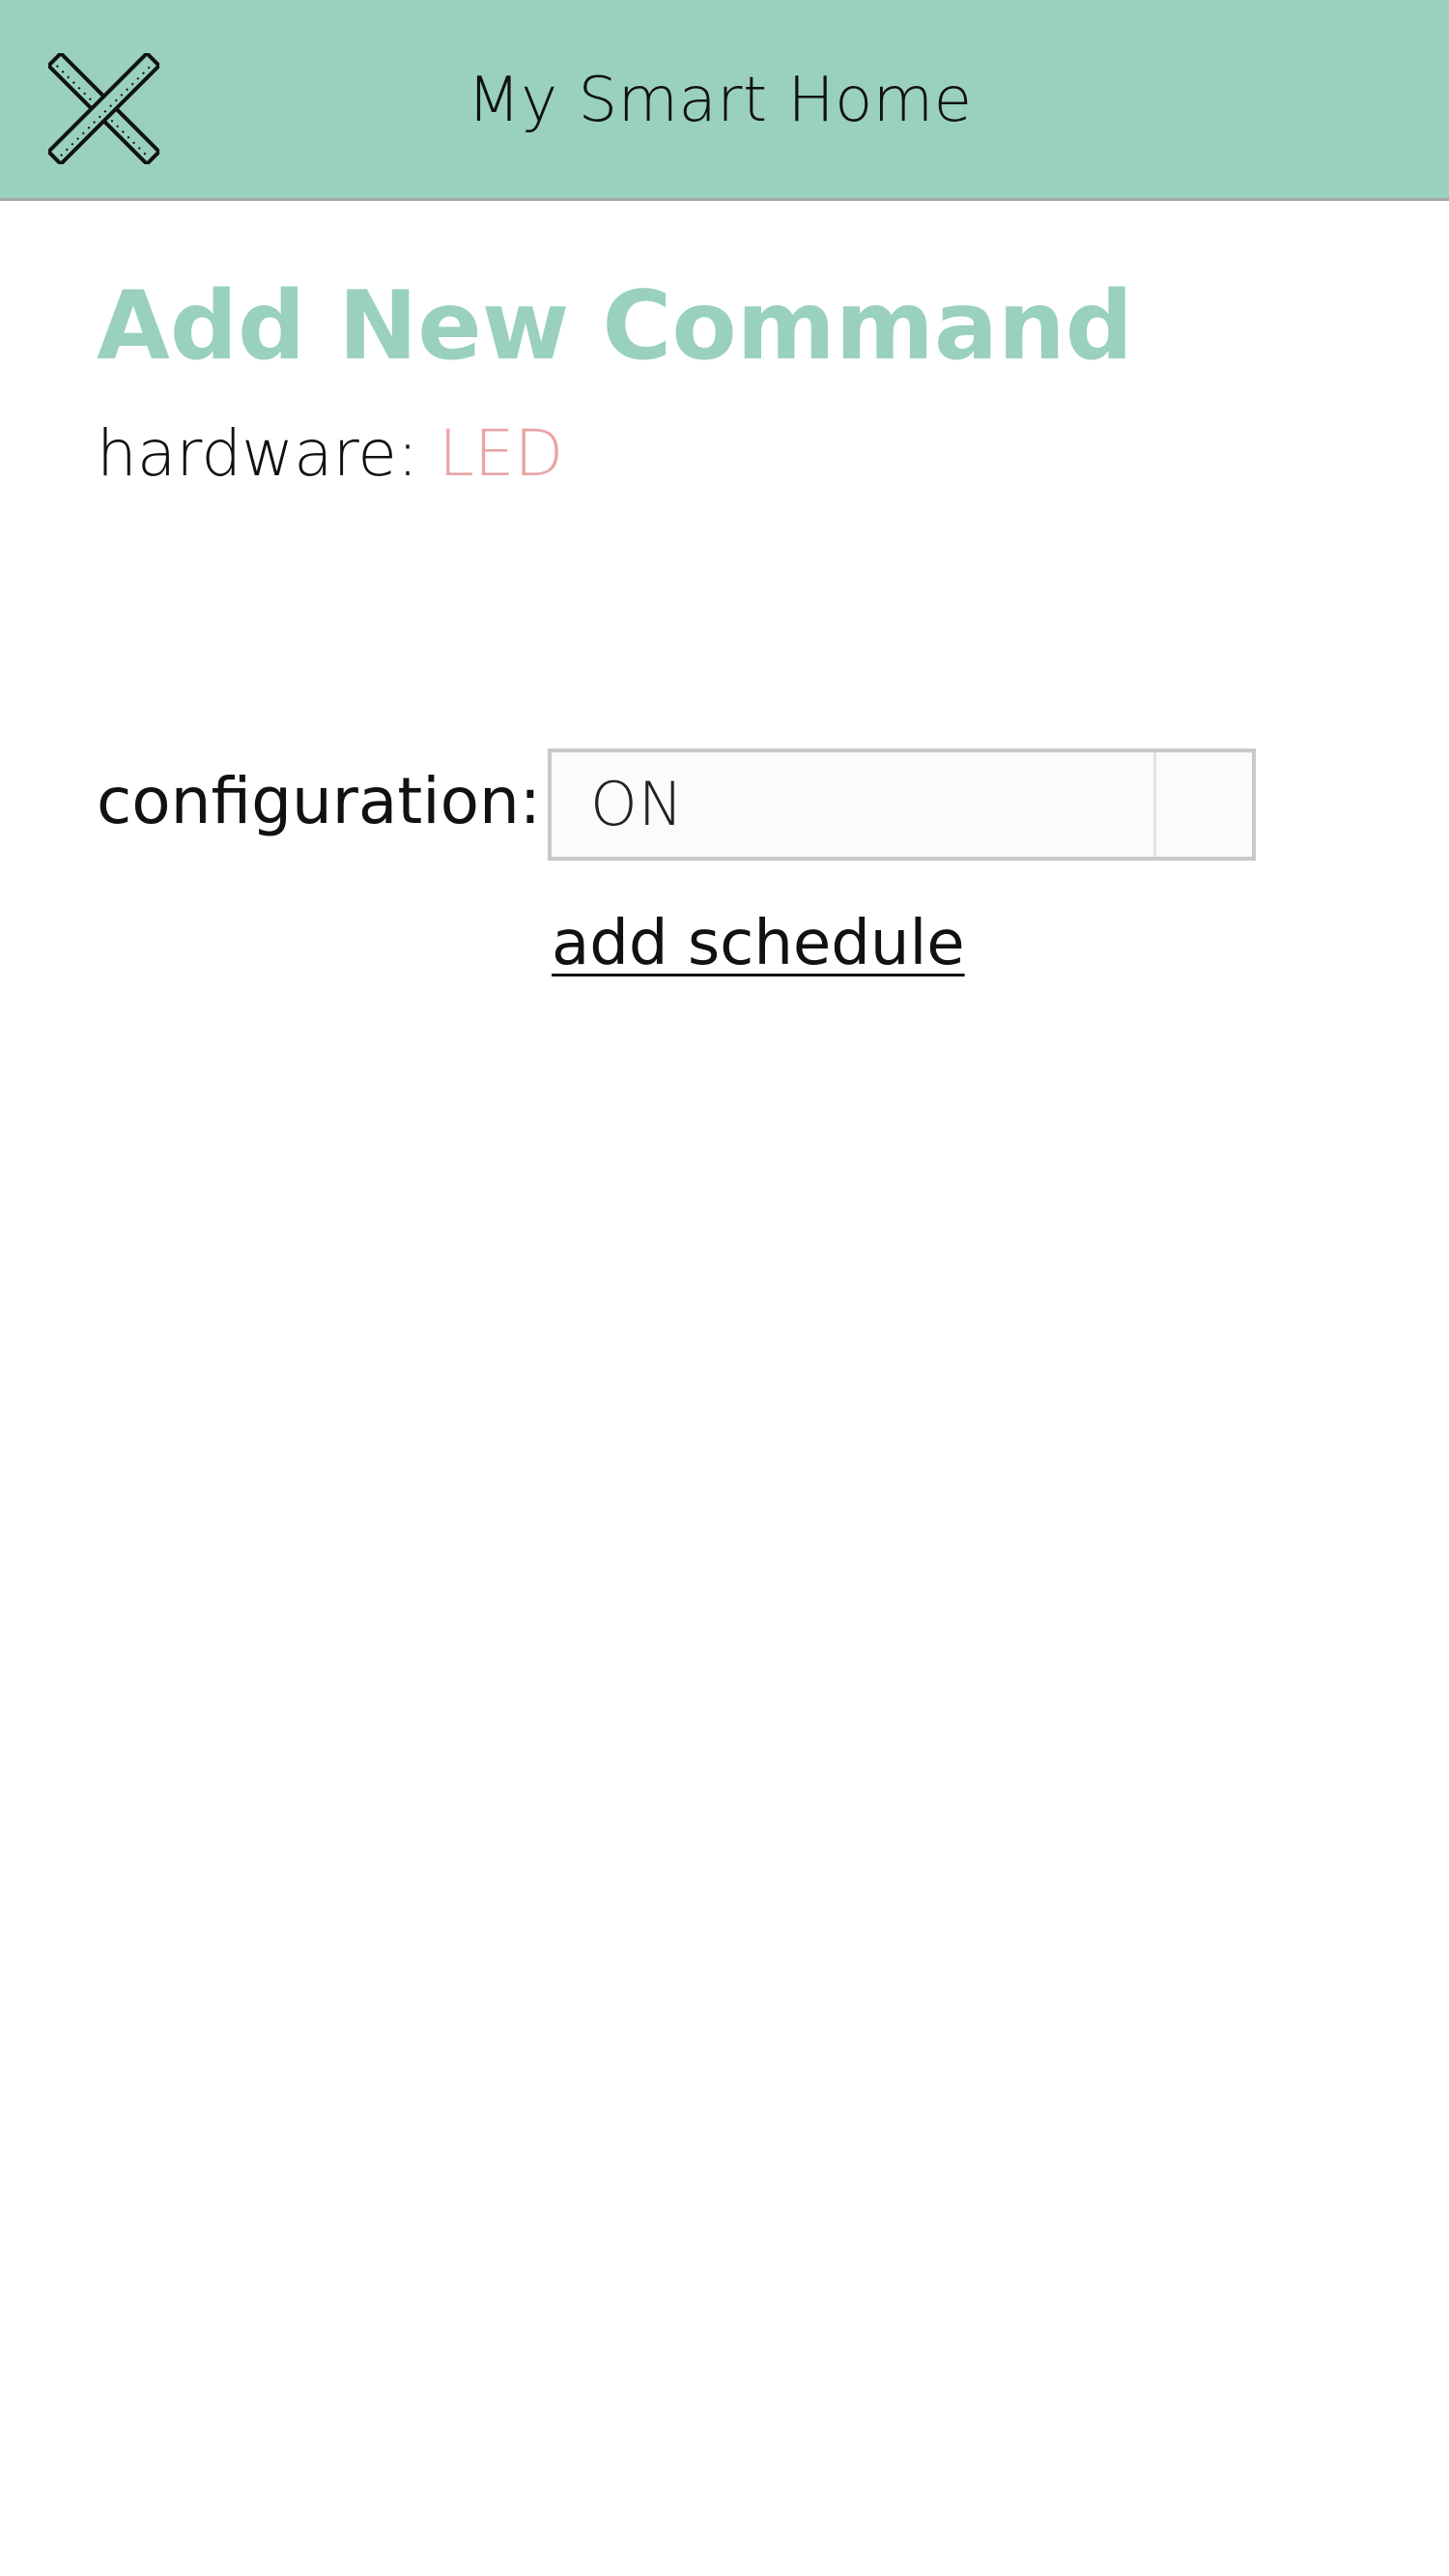 The height and width of the screenshot is (2576, 1449). What do you see at coordinates (319, 801) in the screenshot?
I see `configuration-label: configuration:` at bounding box center [319, 801].